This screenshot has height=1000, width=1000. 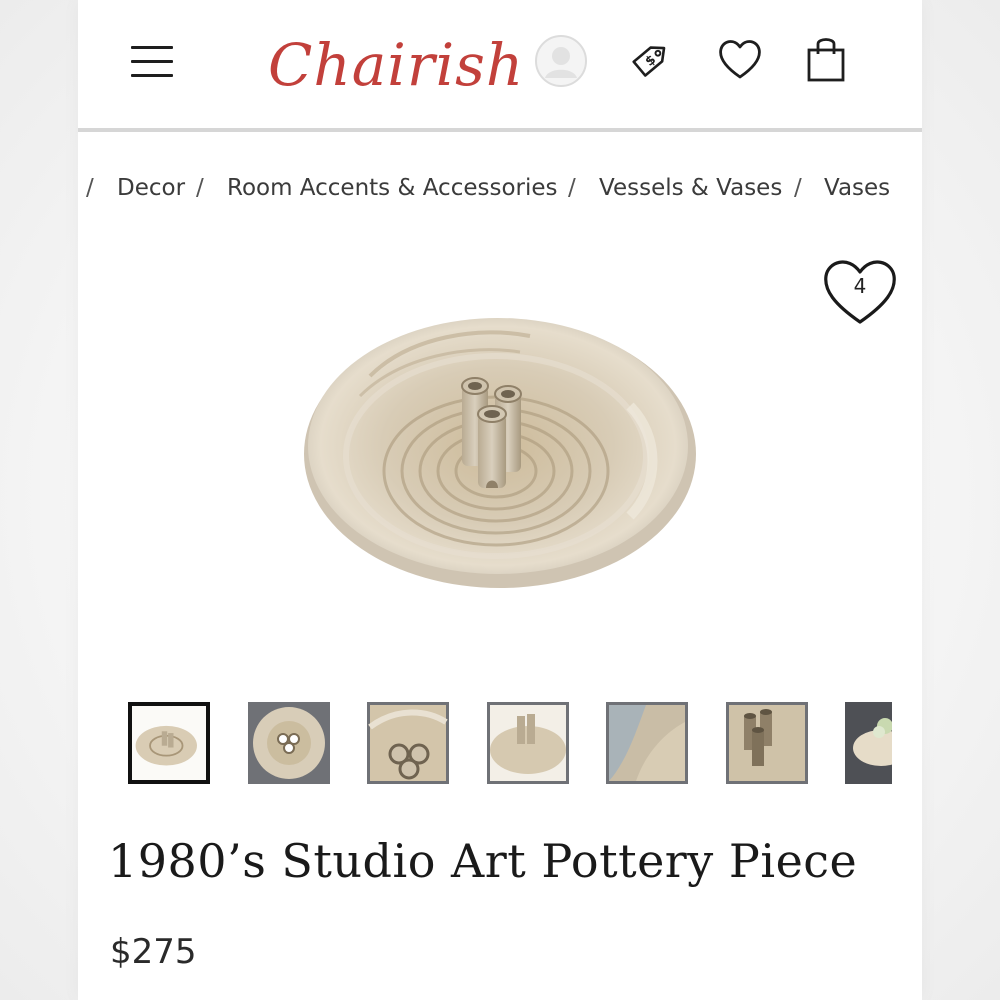 What do you see at coordinates (500, 130) in the screenshot?
I see `header-divider` at bounding box center [500, 130].